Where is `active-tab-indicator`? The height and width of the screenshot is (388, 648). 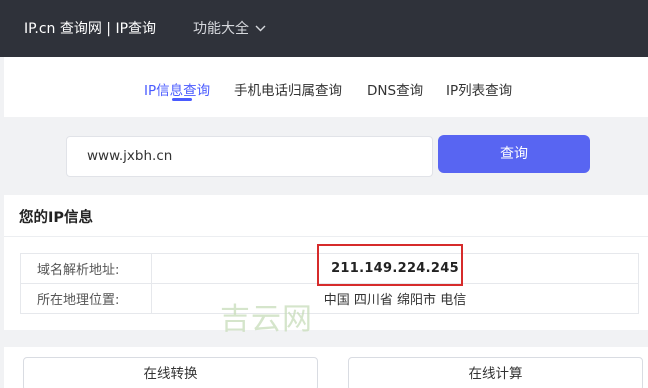 active-tab-indicator is located at coordinates (182, 99).